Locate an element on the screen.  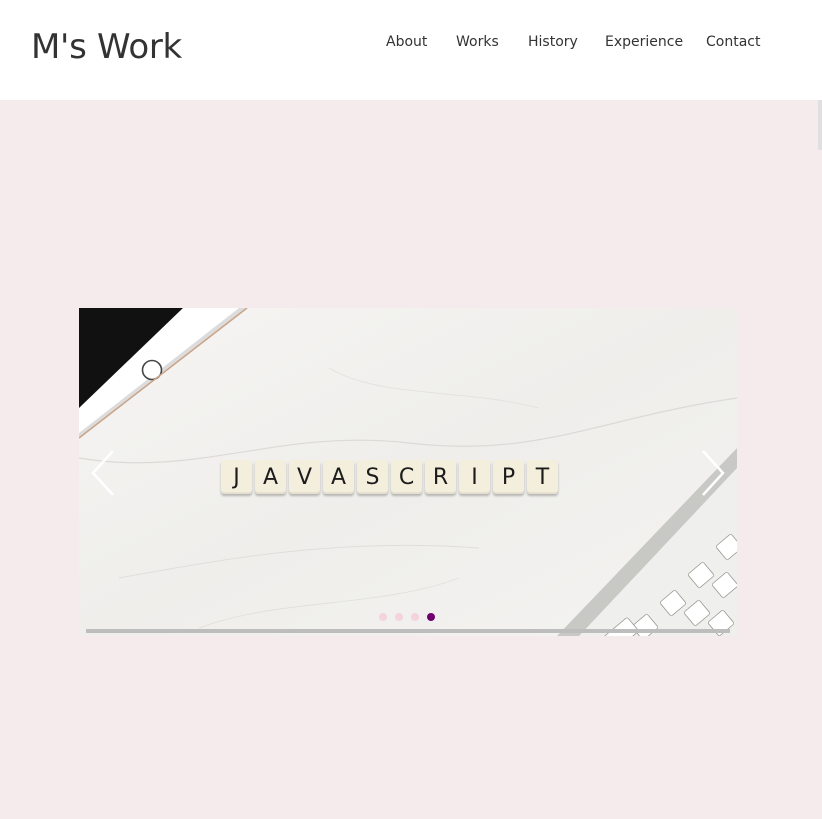
nav-link-works: Works is located at coordinates (477, 42).